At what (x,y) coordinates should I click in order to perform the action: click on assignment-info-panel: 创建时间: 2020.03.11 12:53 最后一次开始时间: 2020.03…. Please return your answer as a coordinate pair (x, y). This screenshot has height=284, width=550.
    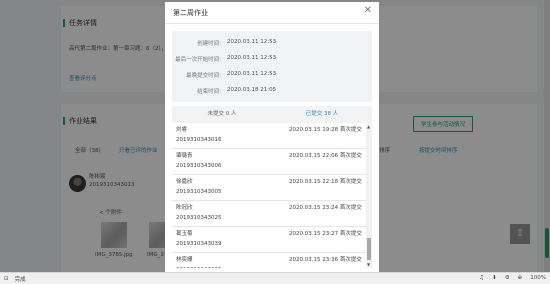
    Looking at the image, I should click on (272, 66).